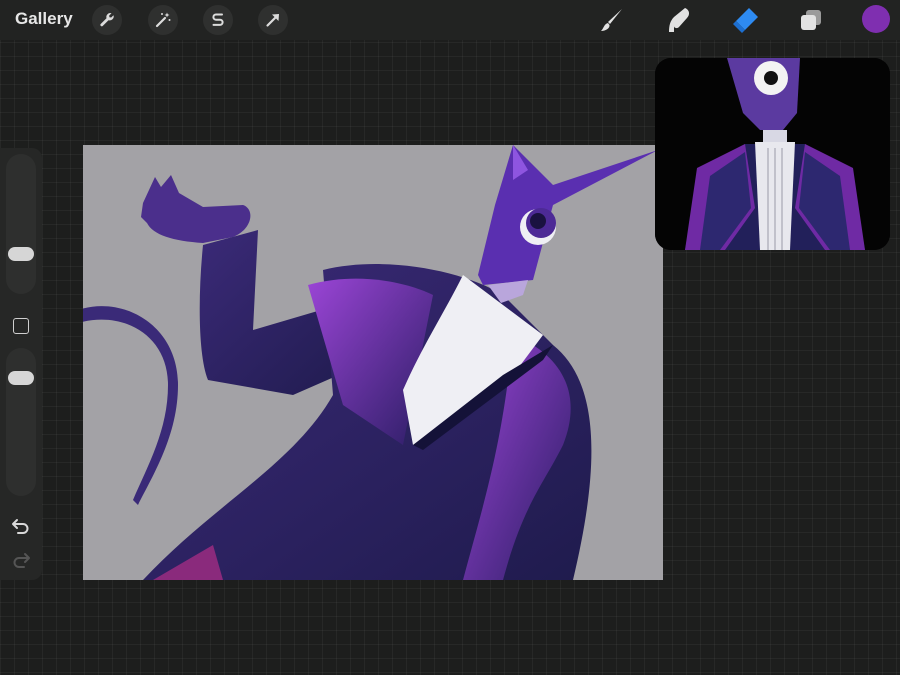  I want to click on redo-button, so click(21, 559).